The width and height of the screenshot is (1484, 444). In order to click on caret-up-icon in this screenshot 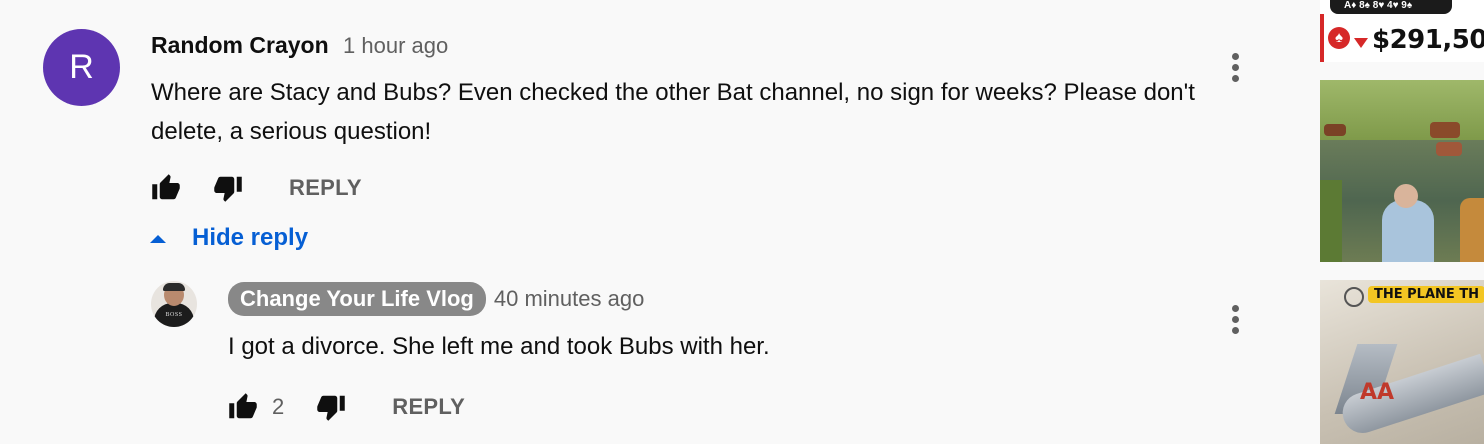, I will do `click(158, 238)`.